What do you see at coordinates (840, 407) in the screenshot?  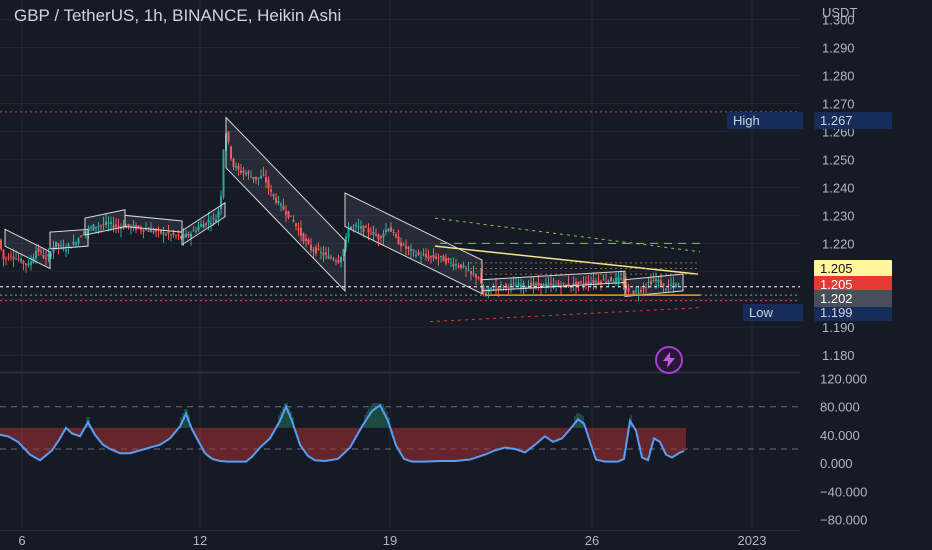 I see `osc-tick-label: 80.000` at bounding box center [840, 407].